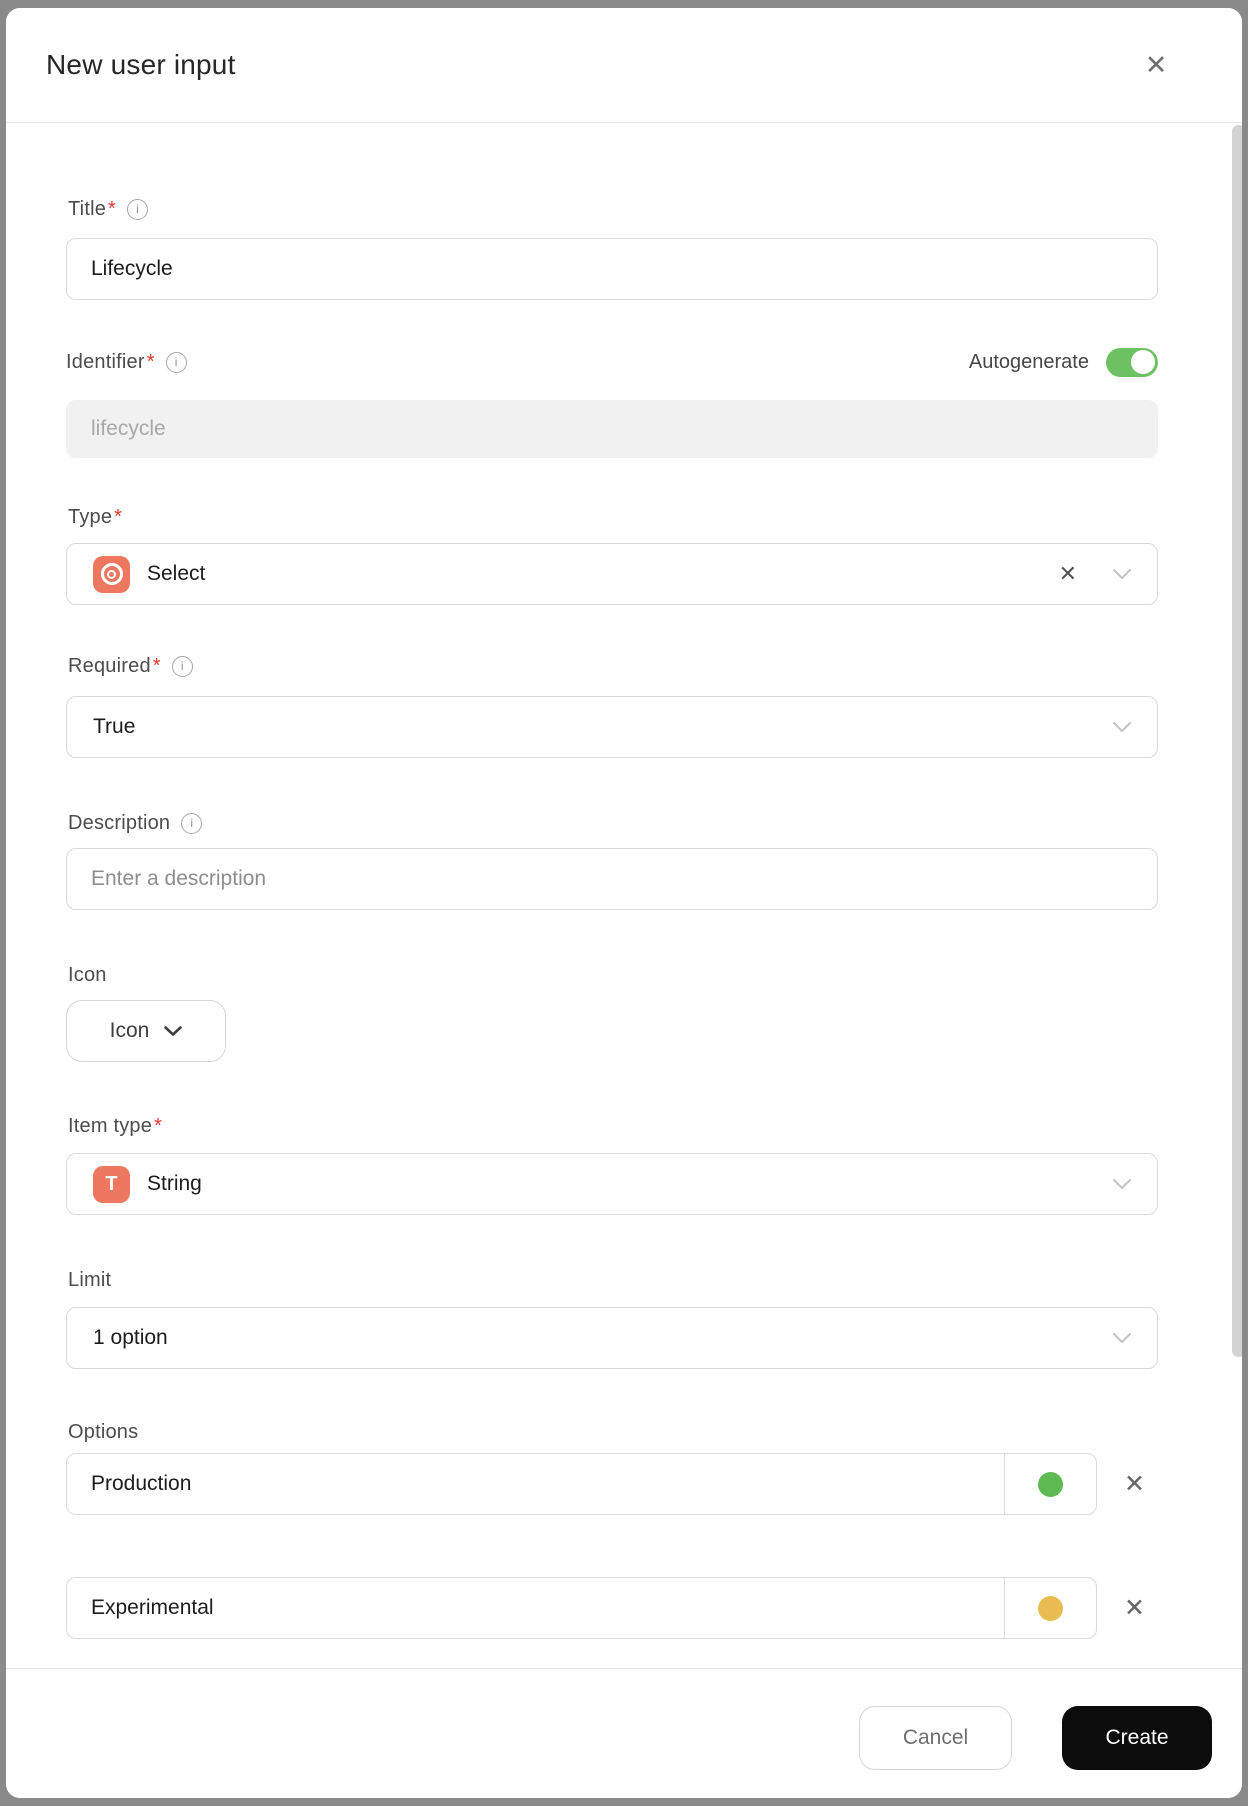  Describe the element at coordinates (174, 1183) in the screenshot. I see `item-type-select-value: String` at that location.